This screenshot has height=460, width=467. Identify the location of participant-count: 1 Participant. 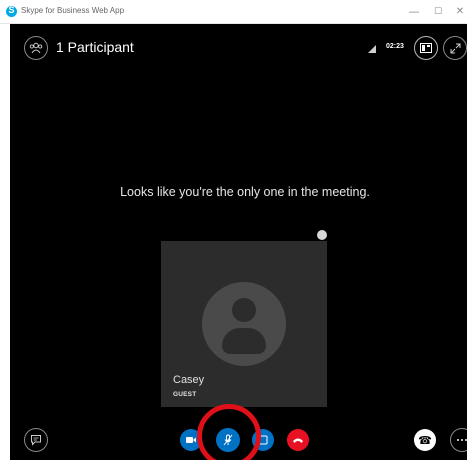
(95, 47).